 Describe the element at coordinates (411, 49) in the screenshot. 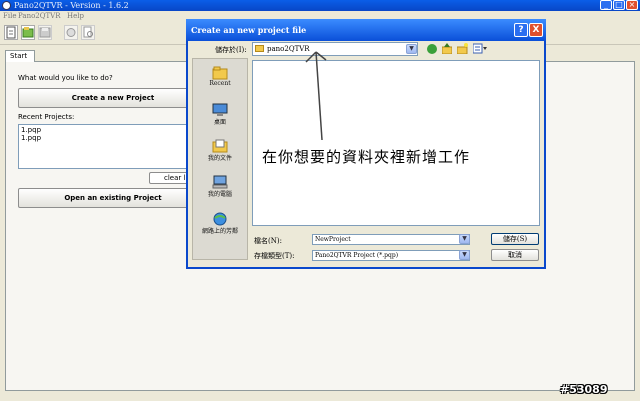

I see `chevron-down-icon: ▼` at that location.